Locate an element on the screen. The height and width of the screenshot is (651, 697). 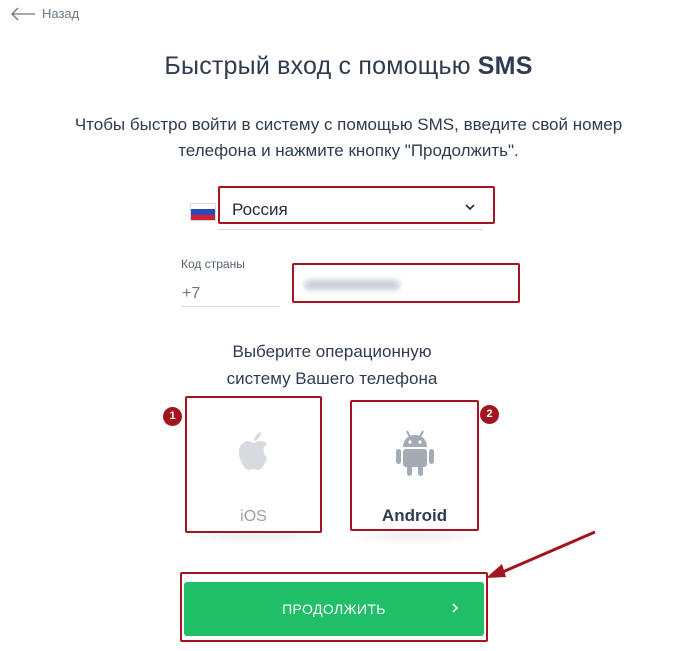
chevron-right-icon is located at coordinates (455, 608).